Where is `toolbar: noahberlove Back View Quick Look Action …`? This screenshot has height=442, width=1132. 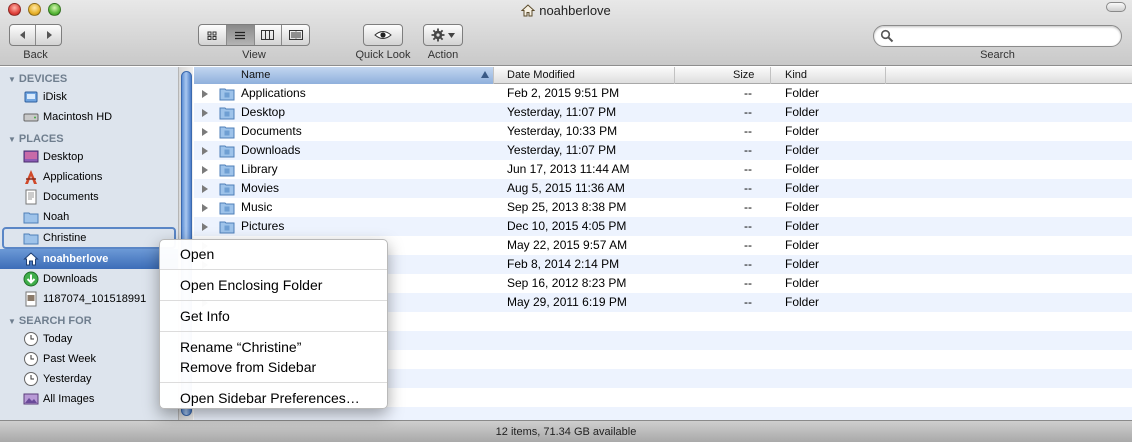
toolbar: noahberlove Back View Quick Look Action … is located at coordinates (566, 33).